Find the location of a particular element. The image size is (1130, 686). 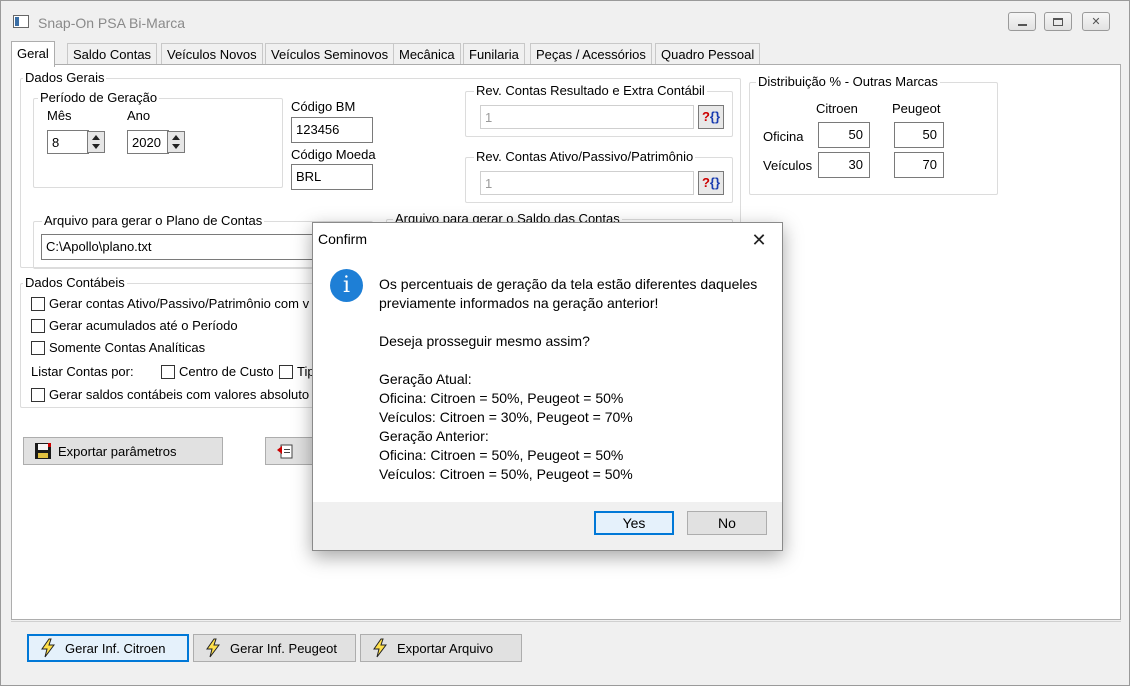

periodo-group: Período de Geração Mês 8 Ano 2020 is located at coordinates (158, 139).